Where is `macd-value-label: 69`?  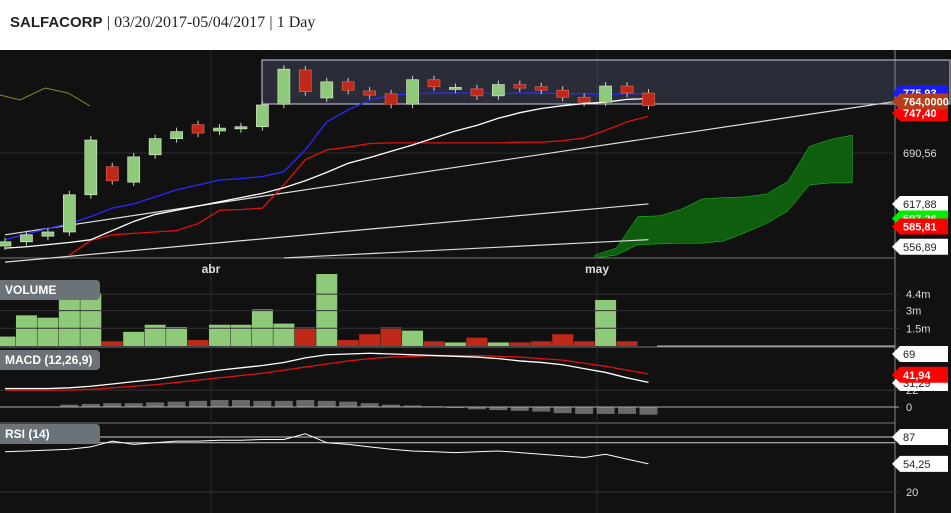 macd-value-label: 69 is located at coordinates (909, 355).